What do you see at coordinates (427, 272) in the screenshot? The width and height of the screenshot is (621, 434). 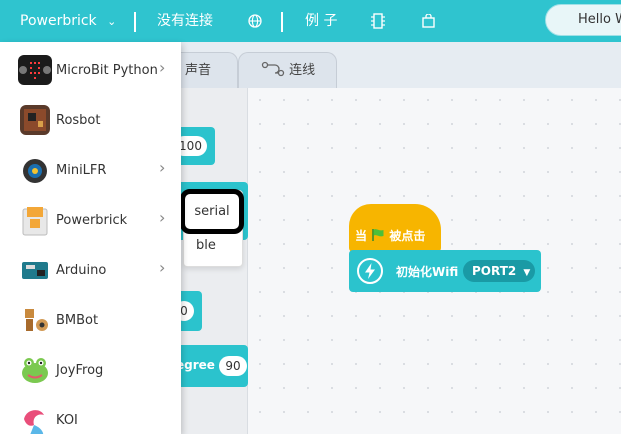 I see `init-wifi-label: 初始化Wifi` at bounding box center [427, 272].